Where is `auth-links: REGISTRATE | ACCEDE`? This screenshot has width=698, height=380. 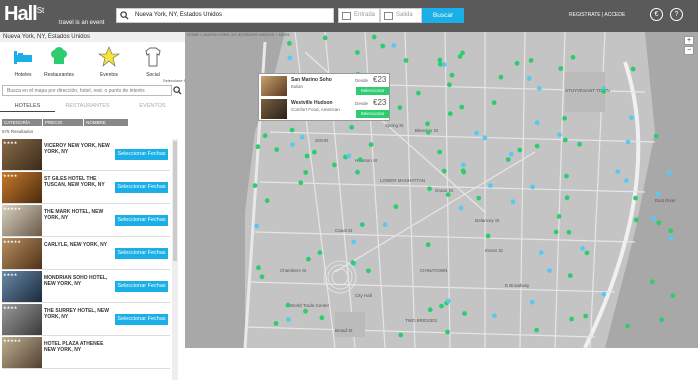 auth-links: REGISTRATE | ACCEDE is located at coordinates (597, 15).